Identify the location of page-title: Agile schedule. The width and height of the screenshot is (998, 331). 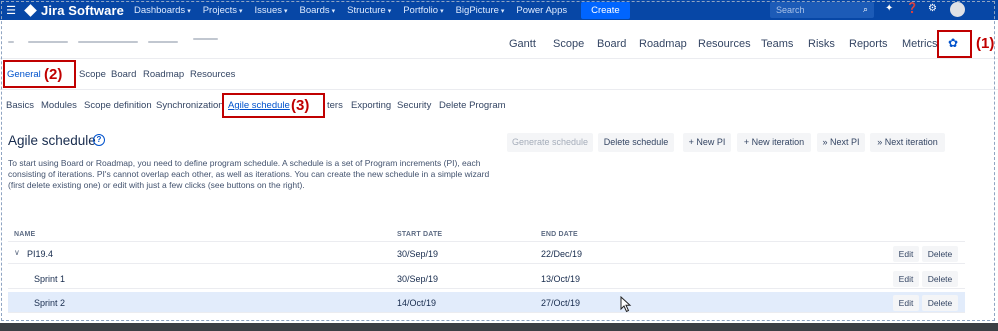
(52, 140).